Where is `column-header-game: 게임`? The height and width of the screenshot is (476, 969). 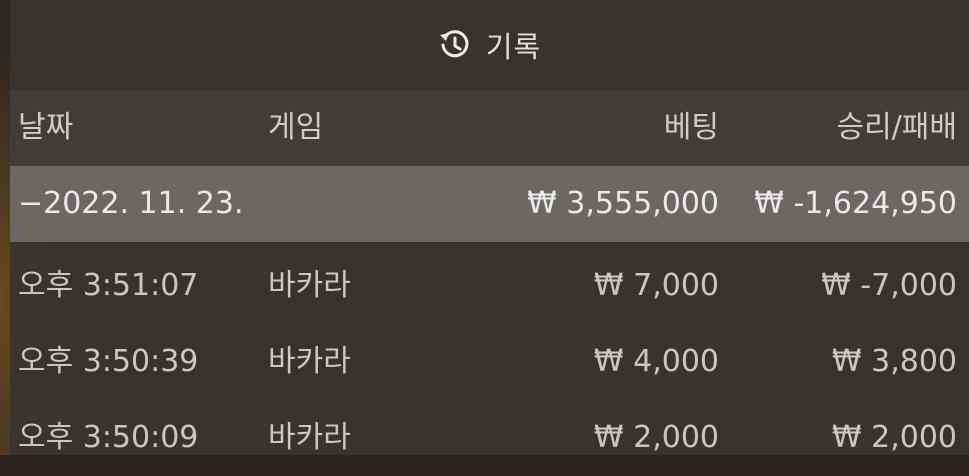
column-header-game: 게임 is located at coordinates (296, 127).